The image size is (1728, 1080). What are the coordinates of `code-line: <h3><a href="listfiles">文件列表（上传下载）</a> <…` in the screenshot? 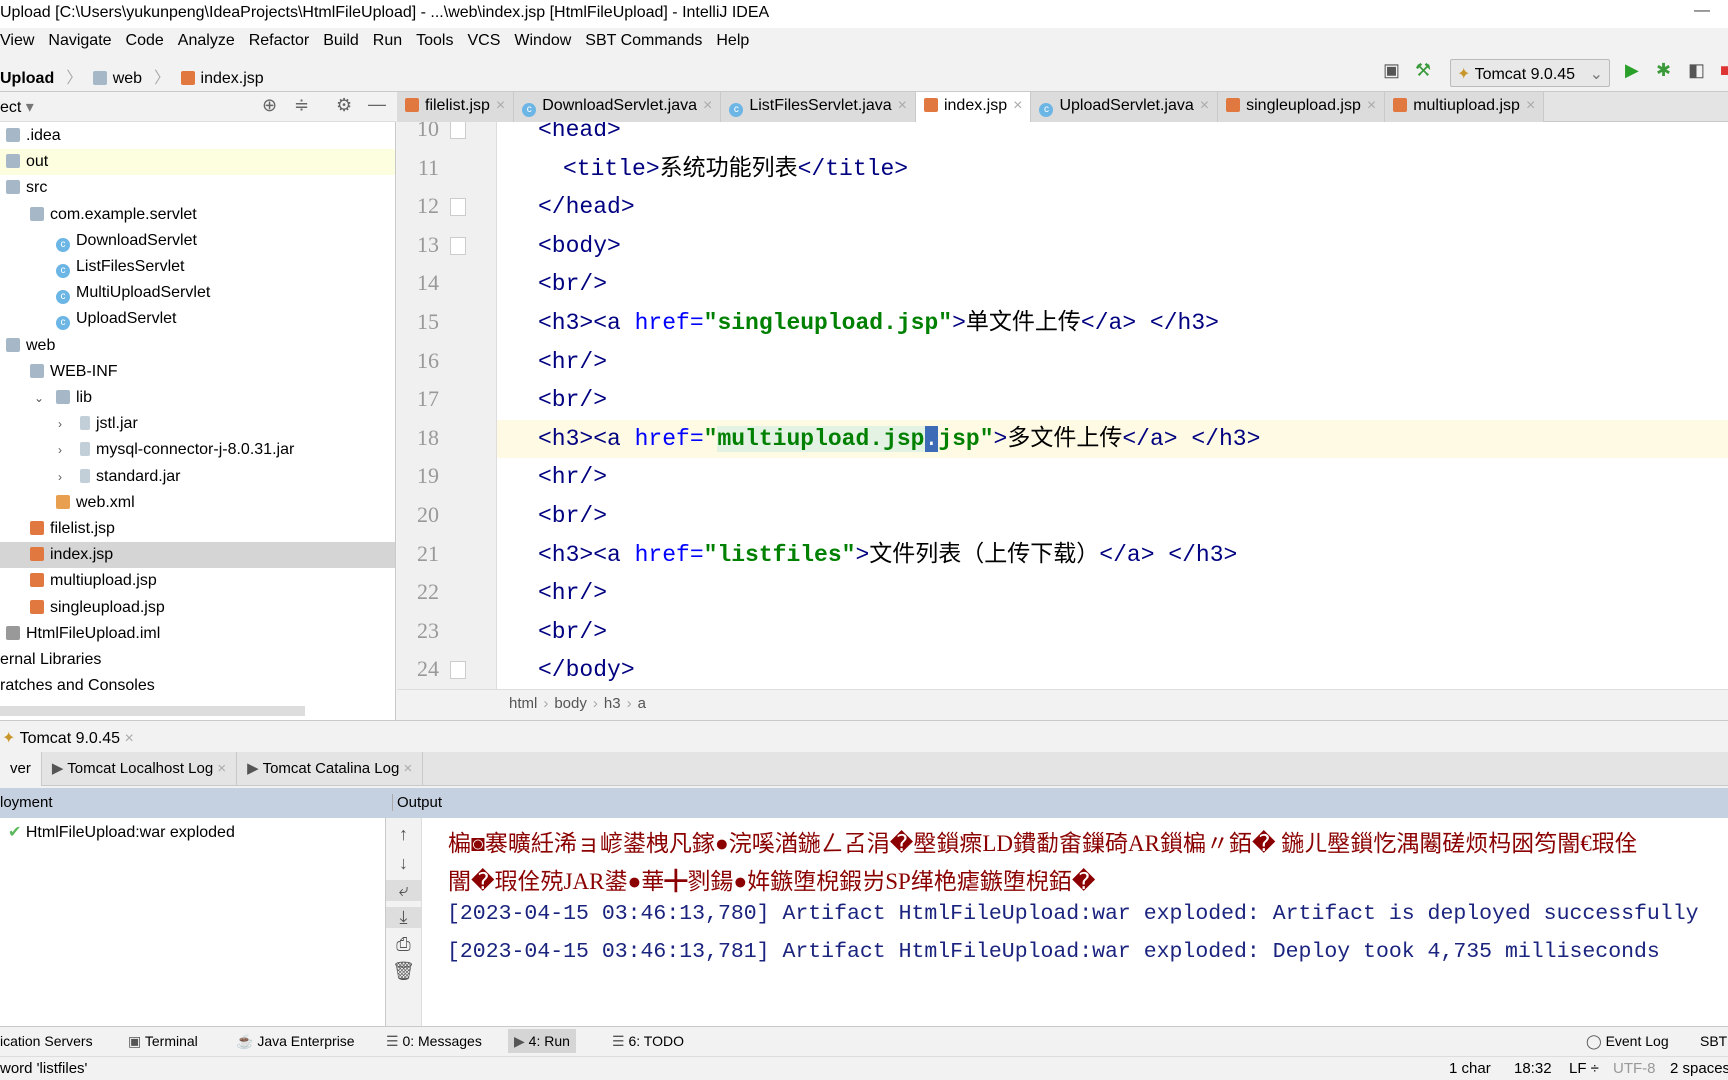 It's located at (1062, 555).